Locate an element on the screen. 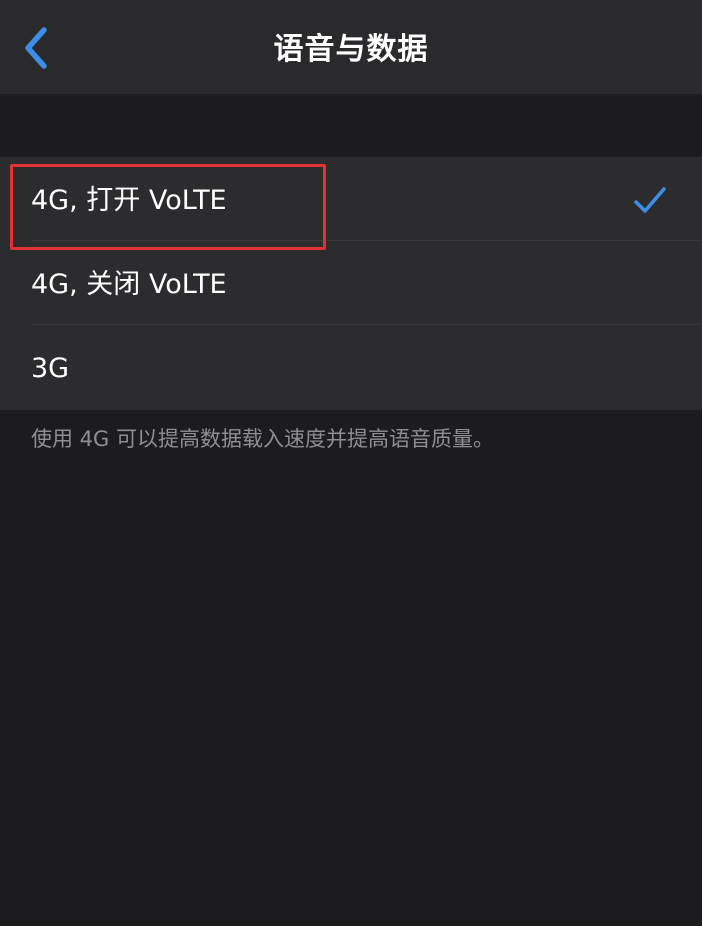 This screenshot has height=926, width=702. option-3g: 3G is located at coordinates (351, 367).